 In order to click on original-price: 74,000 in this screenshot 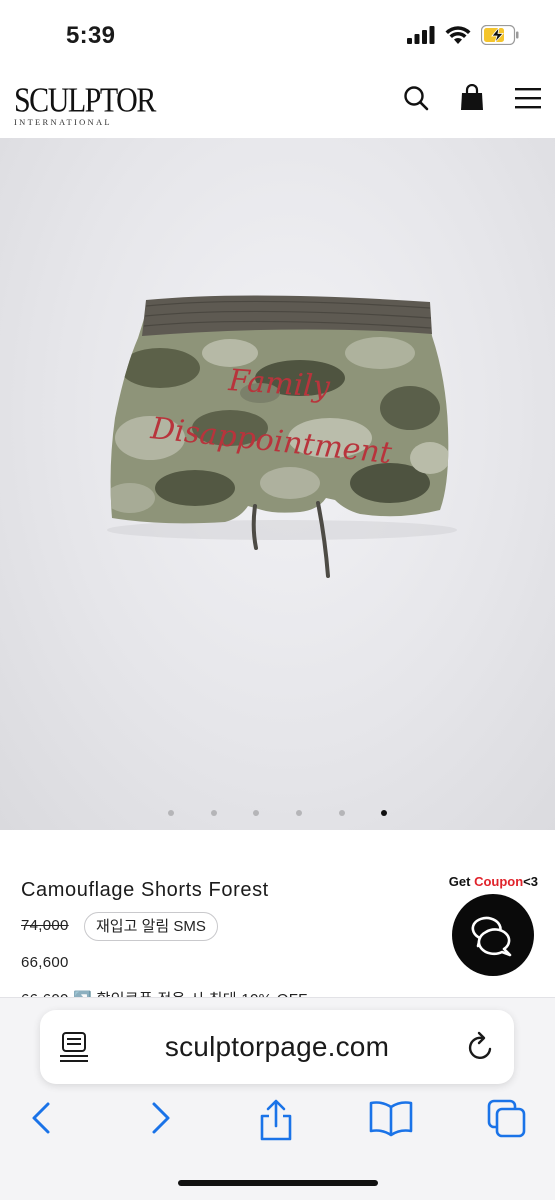, I will do `click(45, 925)`.